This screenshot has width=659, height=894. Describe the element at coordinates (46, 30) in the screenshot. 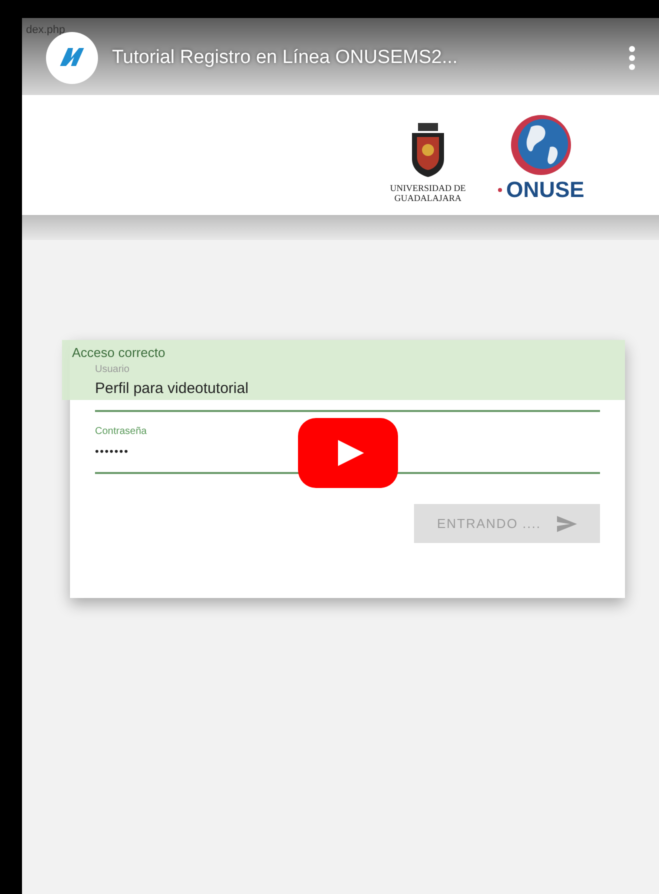

I see `url-text: dex.php` at that location.